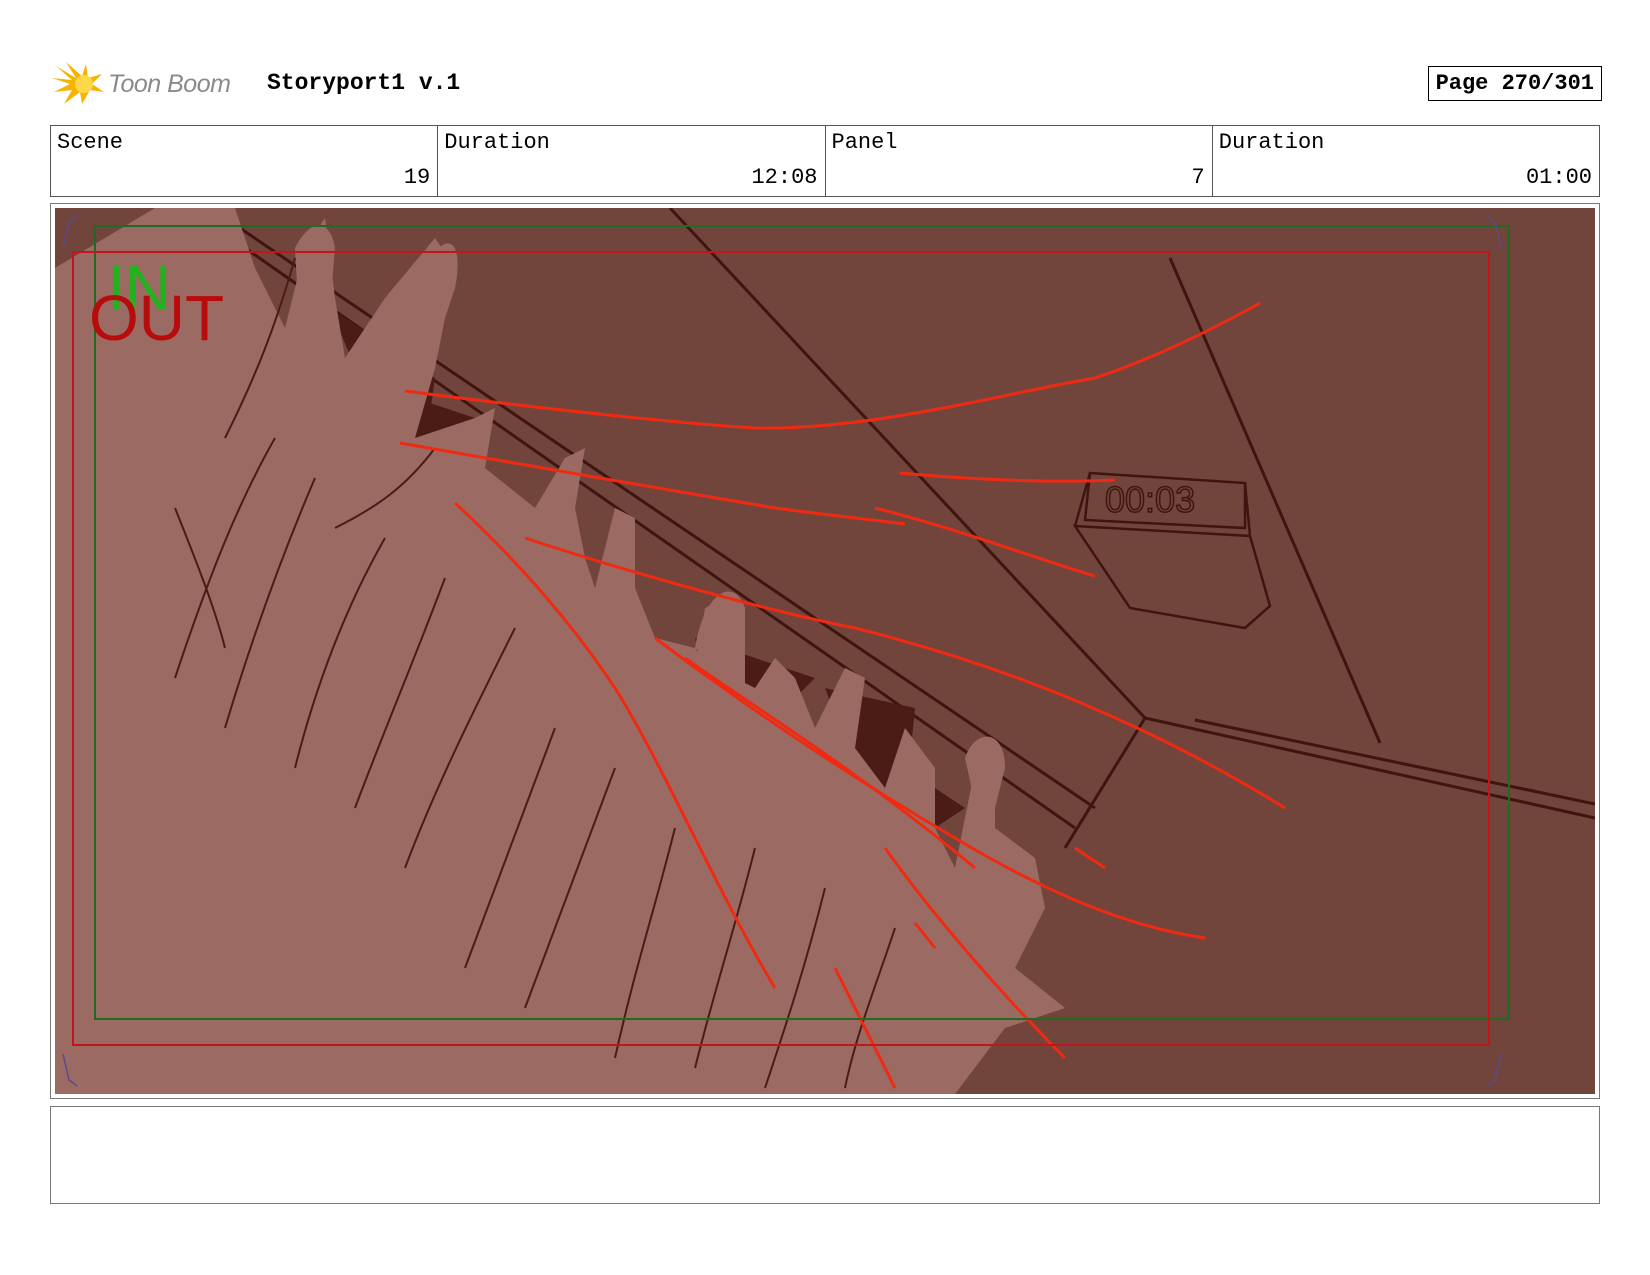 Image resolution: width=1650 pixels, height=1275 pixels. I want to click on toon-boom-logo: Toon Boom, so click(152, 84).